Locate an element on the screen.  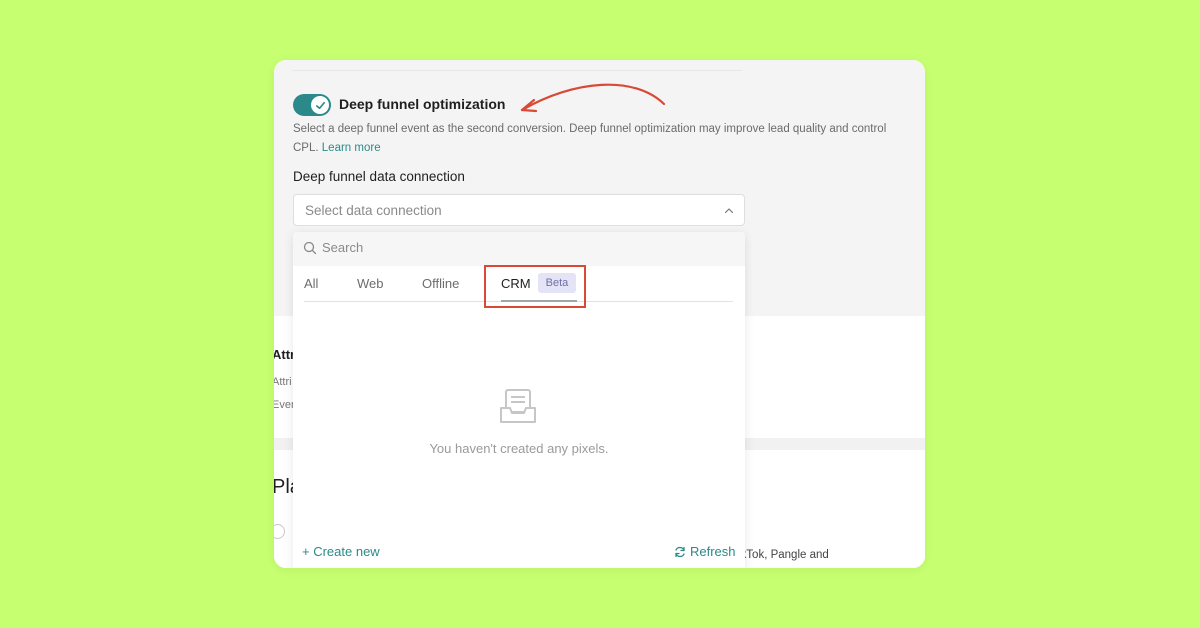
deep-funnel-title: Deep funnel optimization is located at coordinates (422, 104).